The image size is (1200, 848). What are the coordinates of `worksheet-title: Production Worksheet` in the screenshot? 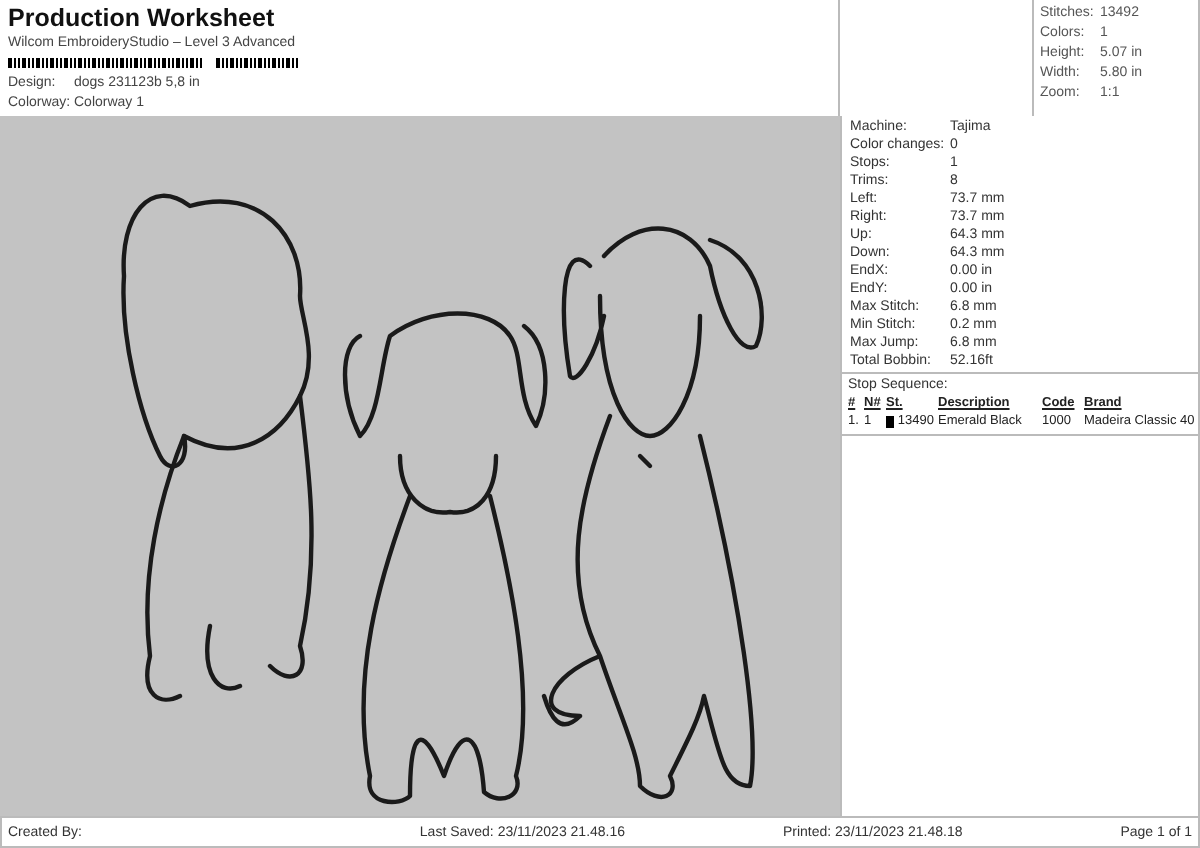 It's located at (142, 18).